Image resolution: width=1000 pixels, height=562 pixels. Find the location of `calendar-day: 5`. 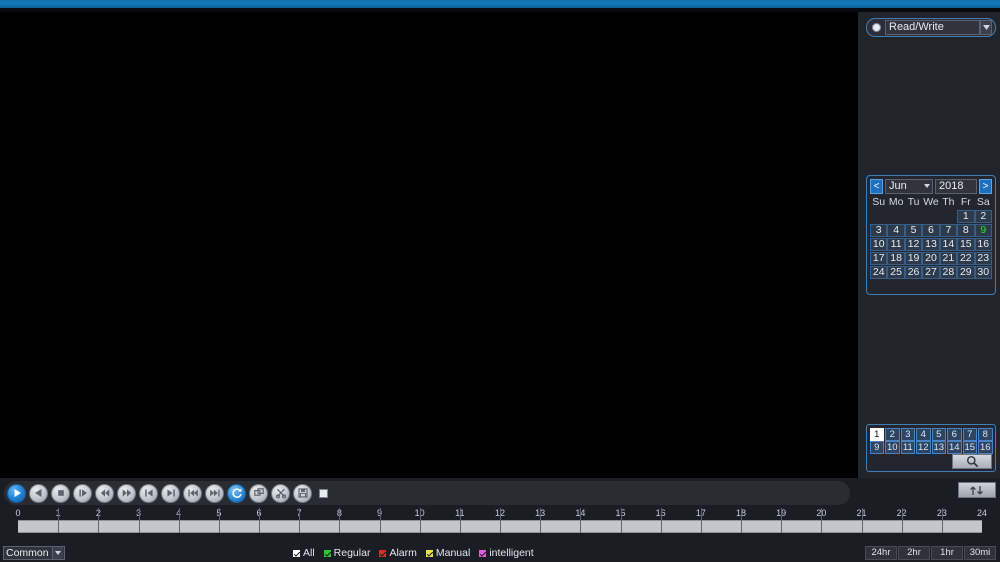

calendar-day: 5 is located at coordinates (913, 230).